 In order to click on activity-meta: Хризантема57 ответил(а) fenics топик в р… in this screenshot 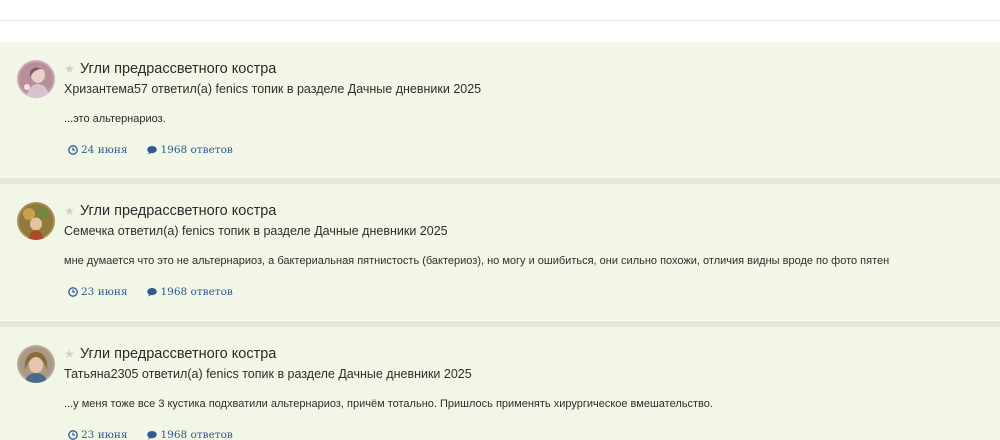, I will do `click(273, 89)`.